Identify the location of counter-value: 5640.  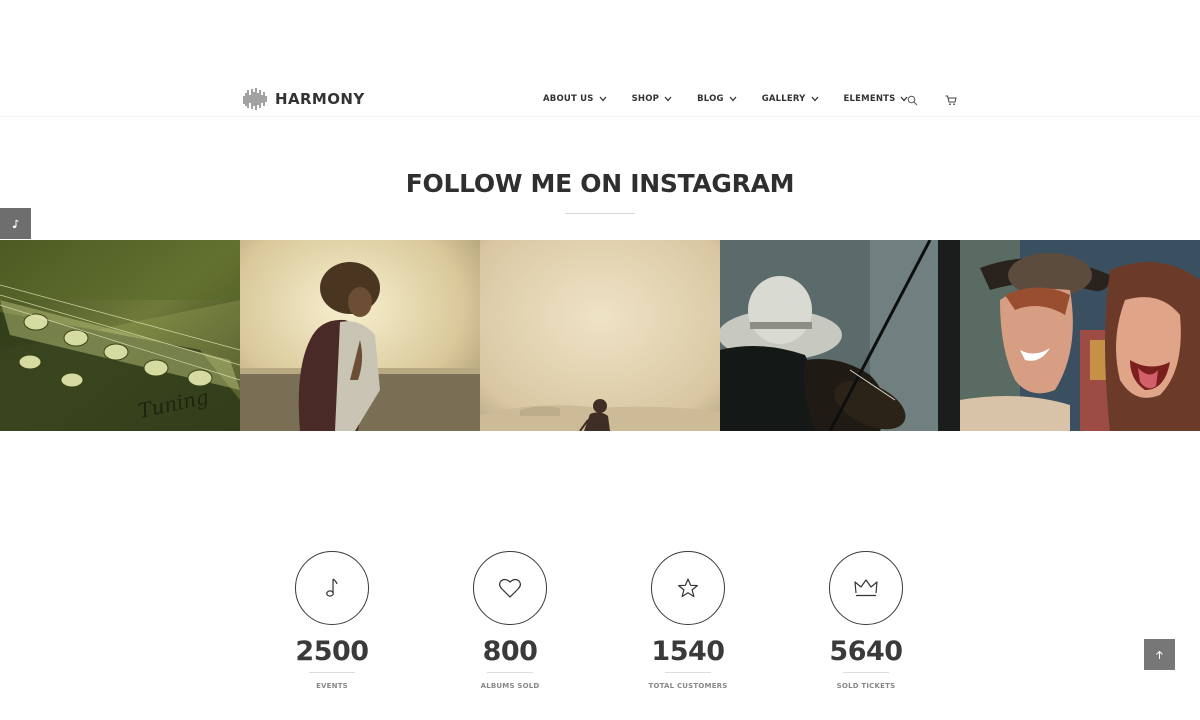
(866, 651).